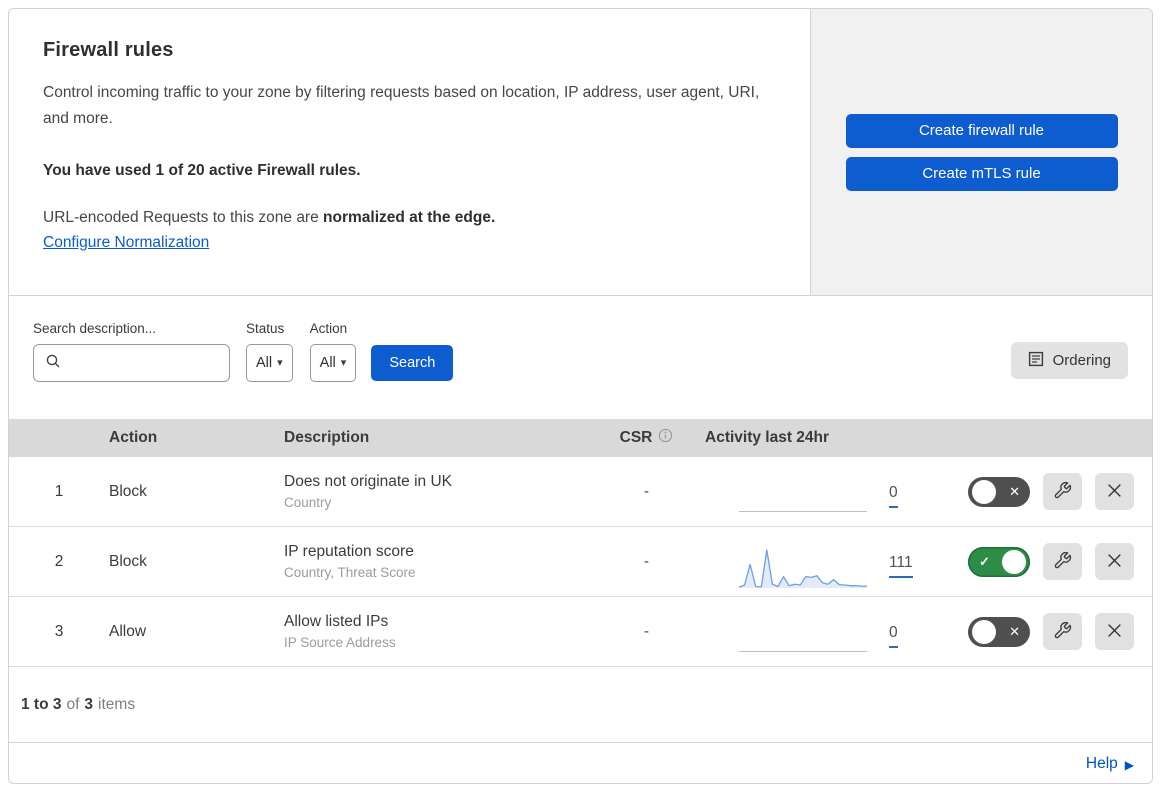 This screenshot has height=791, width=1161. What do you see at coordinates (89, 704) in the screenshot?
I see `items-total: 3` at bounding box center [89, 704].